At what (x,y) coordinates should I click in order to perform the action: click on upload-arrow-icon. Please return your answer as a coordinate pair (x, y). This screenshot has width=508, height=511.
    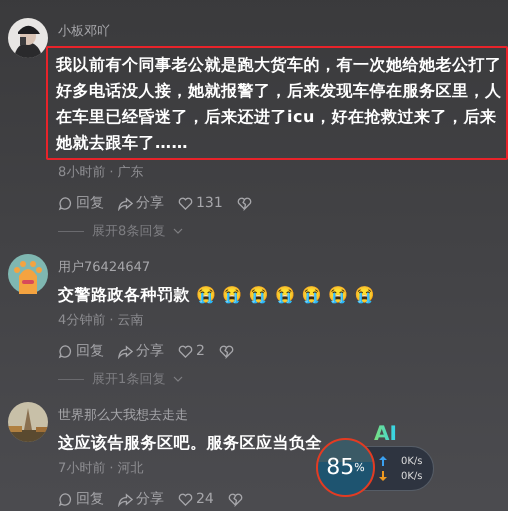
    Looking at the image, I should click on (383, 461).